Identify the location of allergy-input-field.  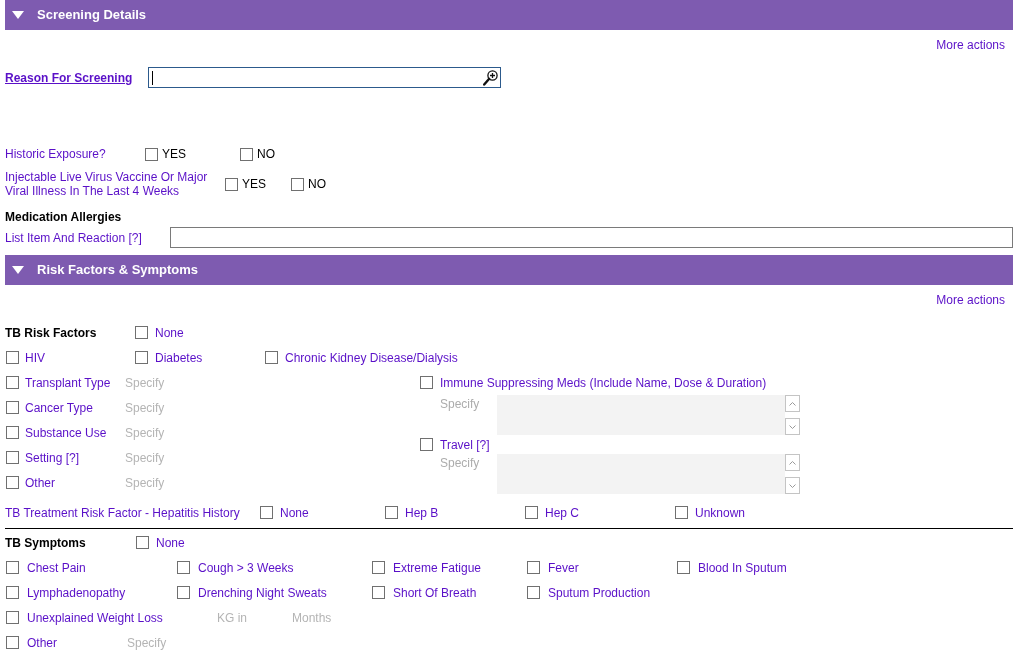
(591, 237).